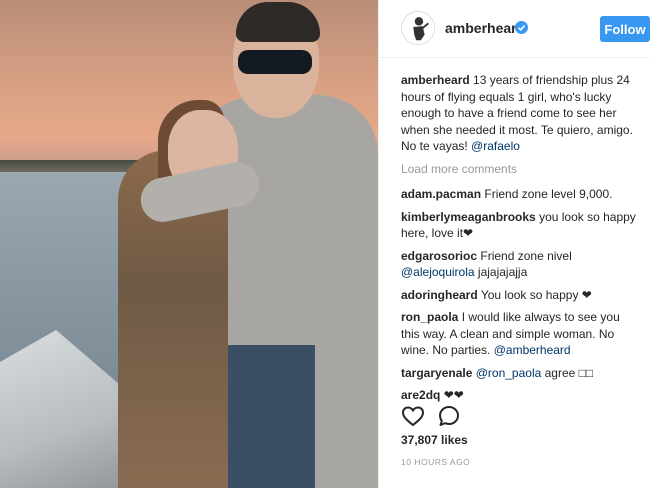 This screenshot has width=650, height=488. Describe the element at coordinates (434, 440) in the screenshot. I see `likes-count: 37,807 likes` at that location.